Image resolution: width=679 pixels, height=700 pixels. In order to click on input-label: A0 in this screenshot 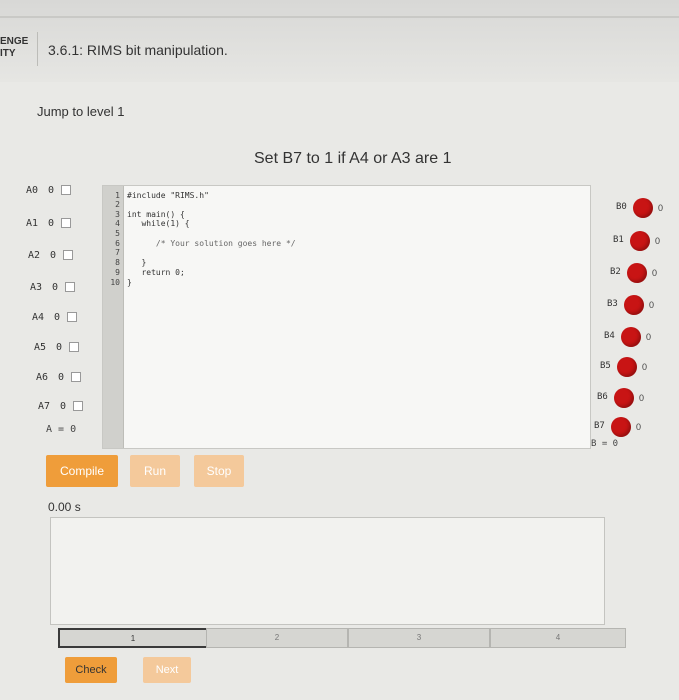, I will do `click(32, 190)`.